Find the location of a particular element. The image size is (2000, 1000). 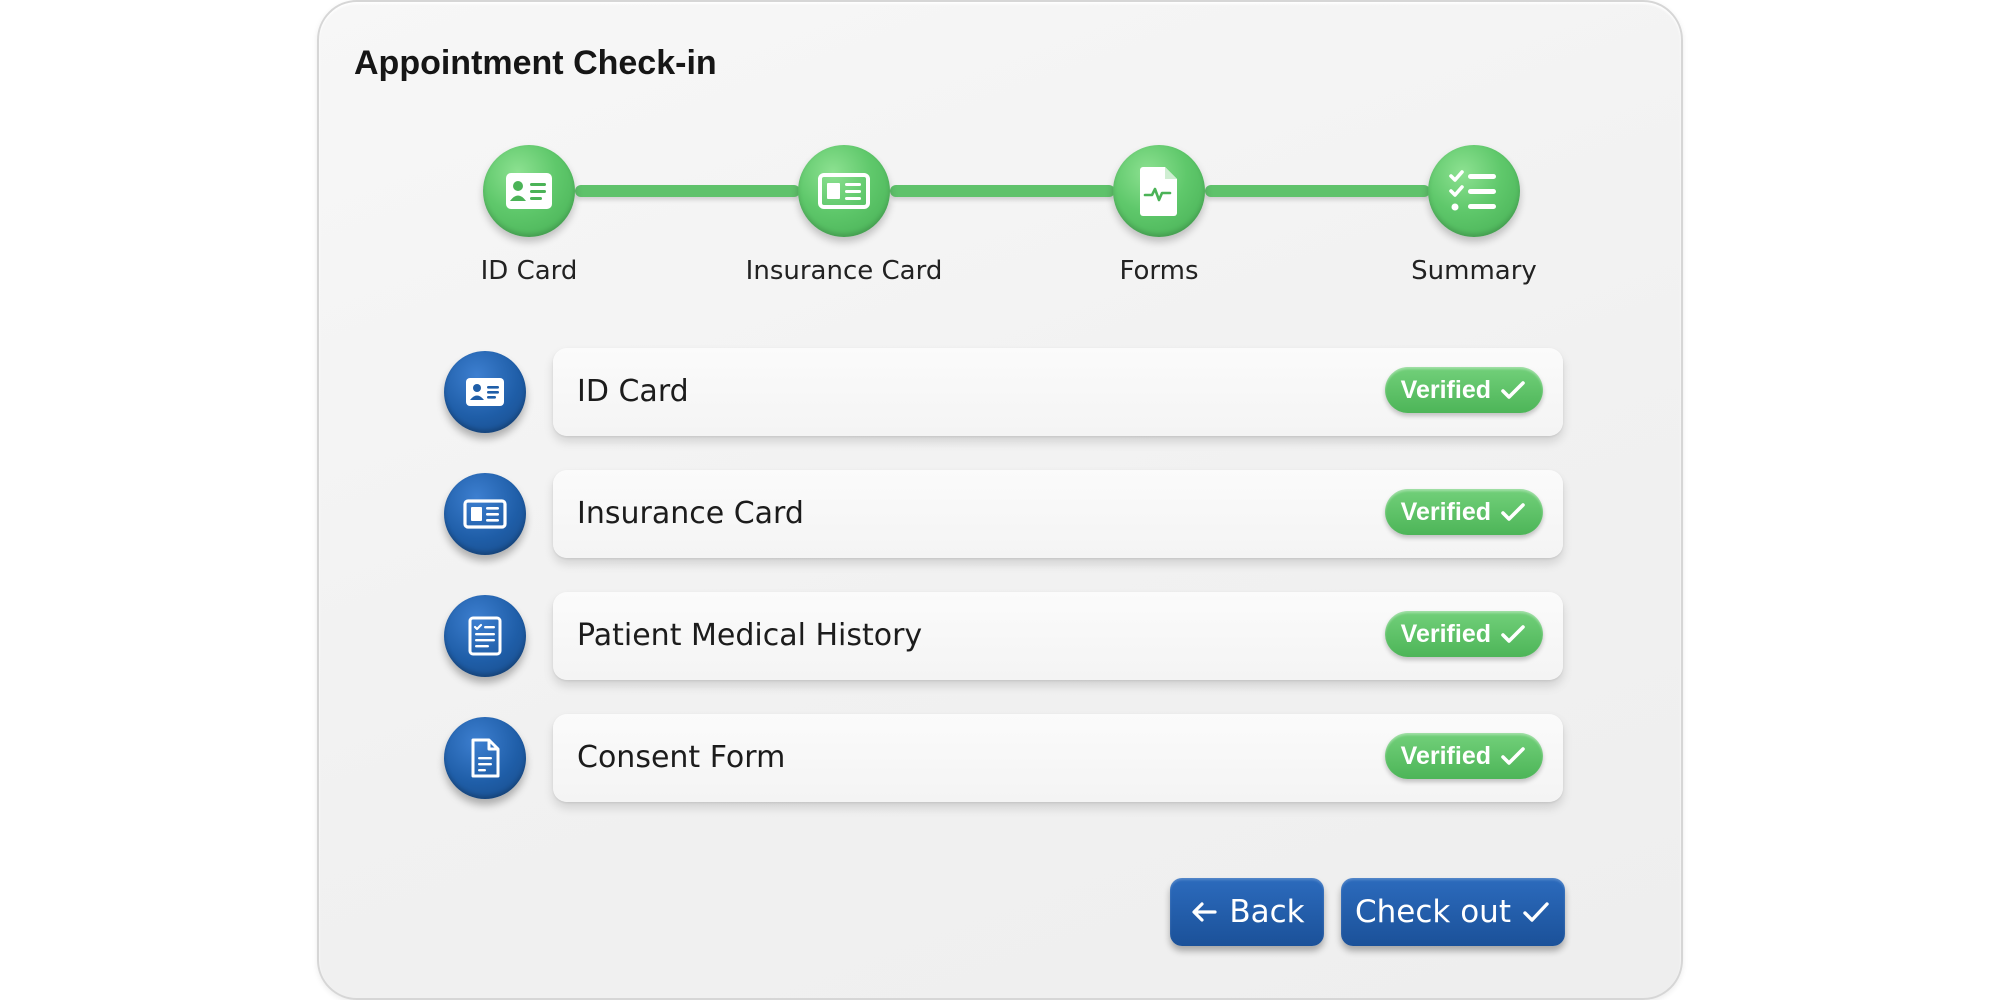

check-out-button: Check out is located at coordinates (1453, 912).